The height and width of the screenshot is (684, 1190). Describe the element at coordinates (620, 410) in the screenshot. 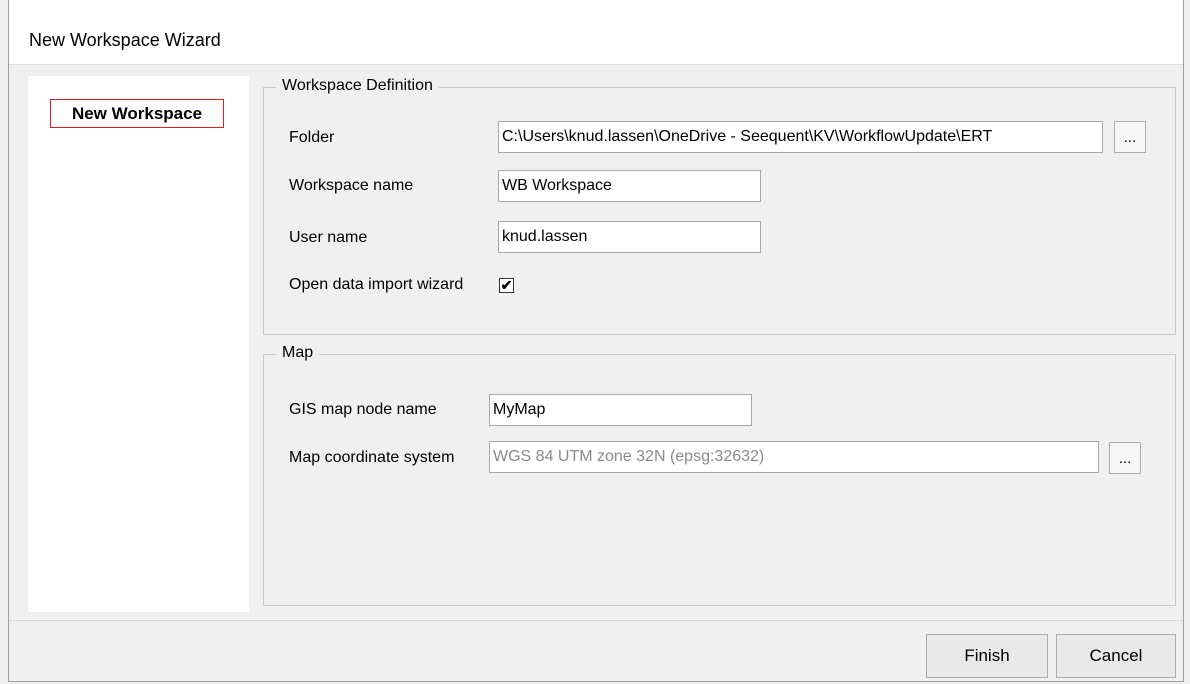

I see `gis-map-node-input: MyMap` at that location.